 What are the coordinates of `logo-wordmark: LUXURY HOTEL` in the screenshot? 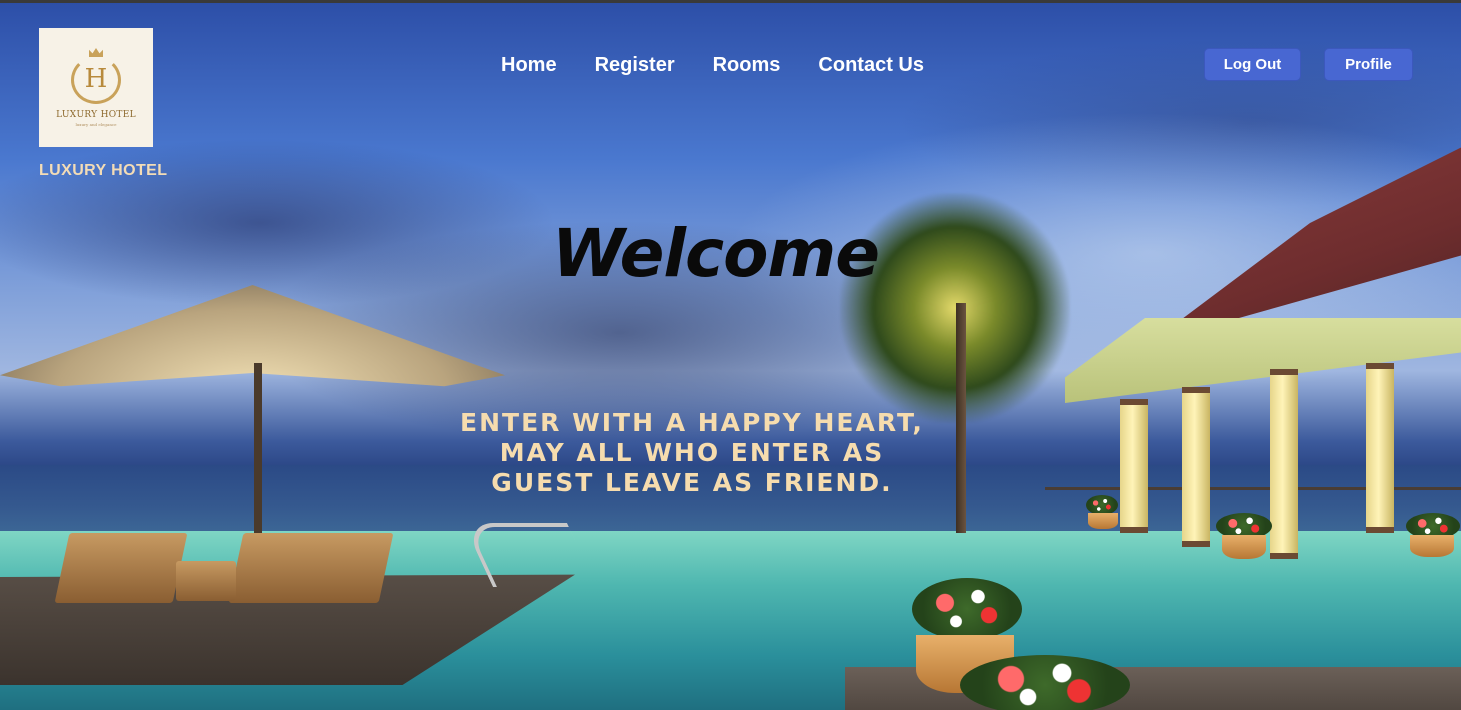 It's located at (96, 115).